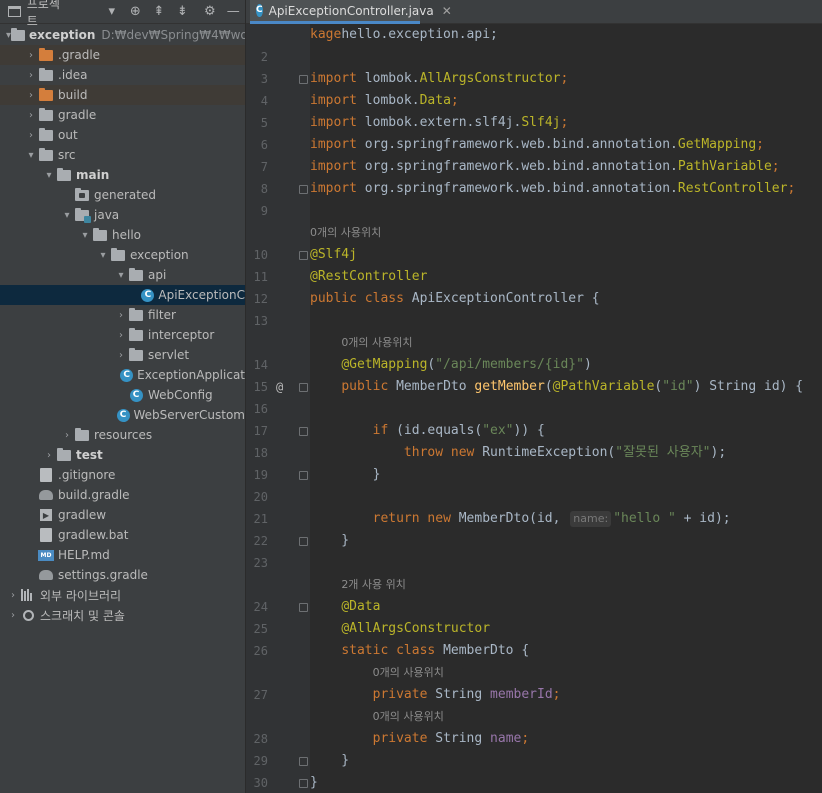 This screenshot has width=822, height=793. What do you see at coordinates (122, 615) in the screenshot?
I see `tree-item: › 스크래치 및 콘솔` at bounding box center [122, 615].